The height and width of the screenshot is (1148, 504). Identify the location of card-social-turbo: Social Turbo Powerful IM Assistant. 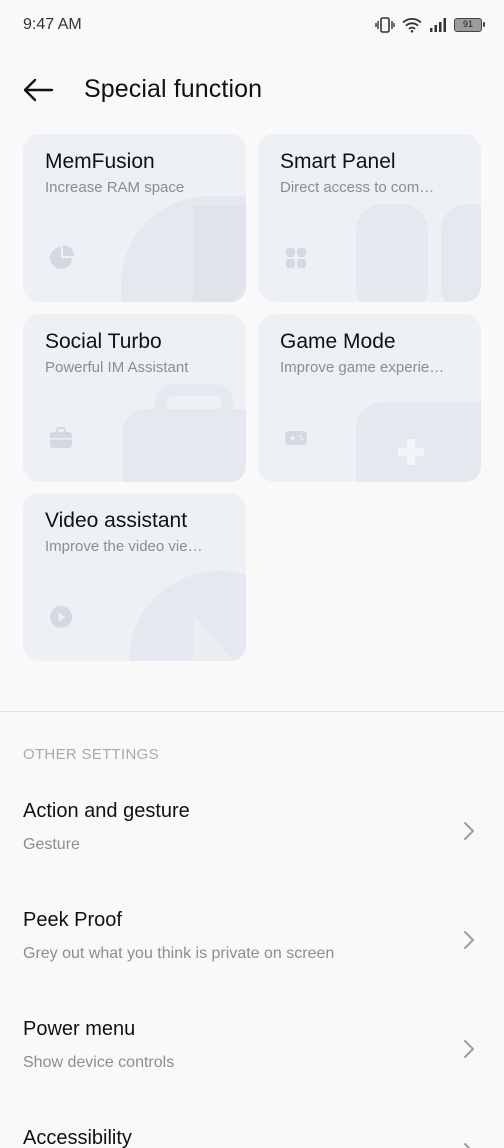
(134, 398).